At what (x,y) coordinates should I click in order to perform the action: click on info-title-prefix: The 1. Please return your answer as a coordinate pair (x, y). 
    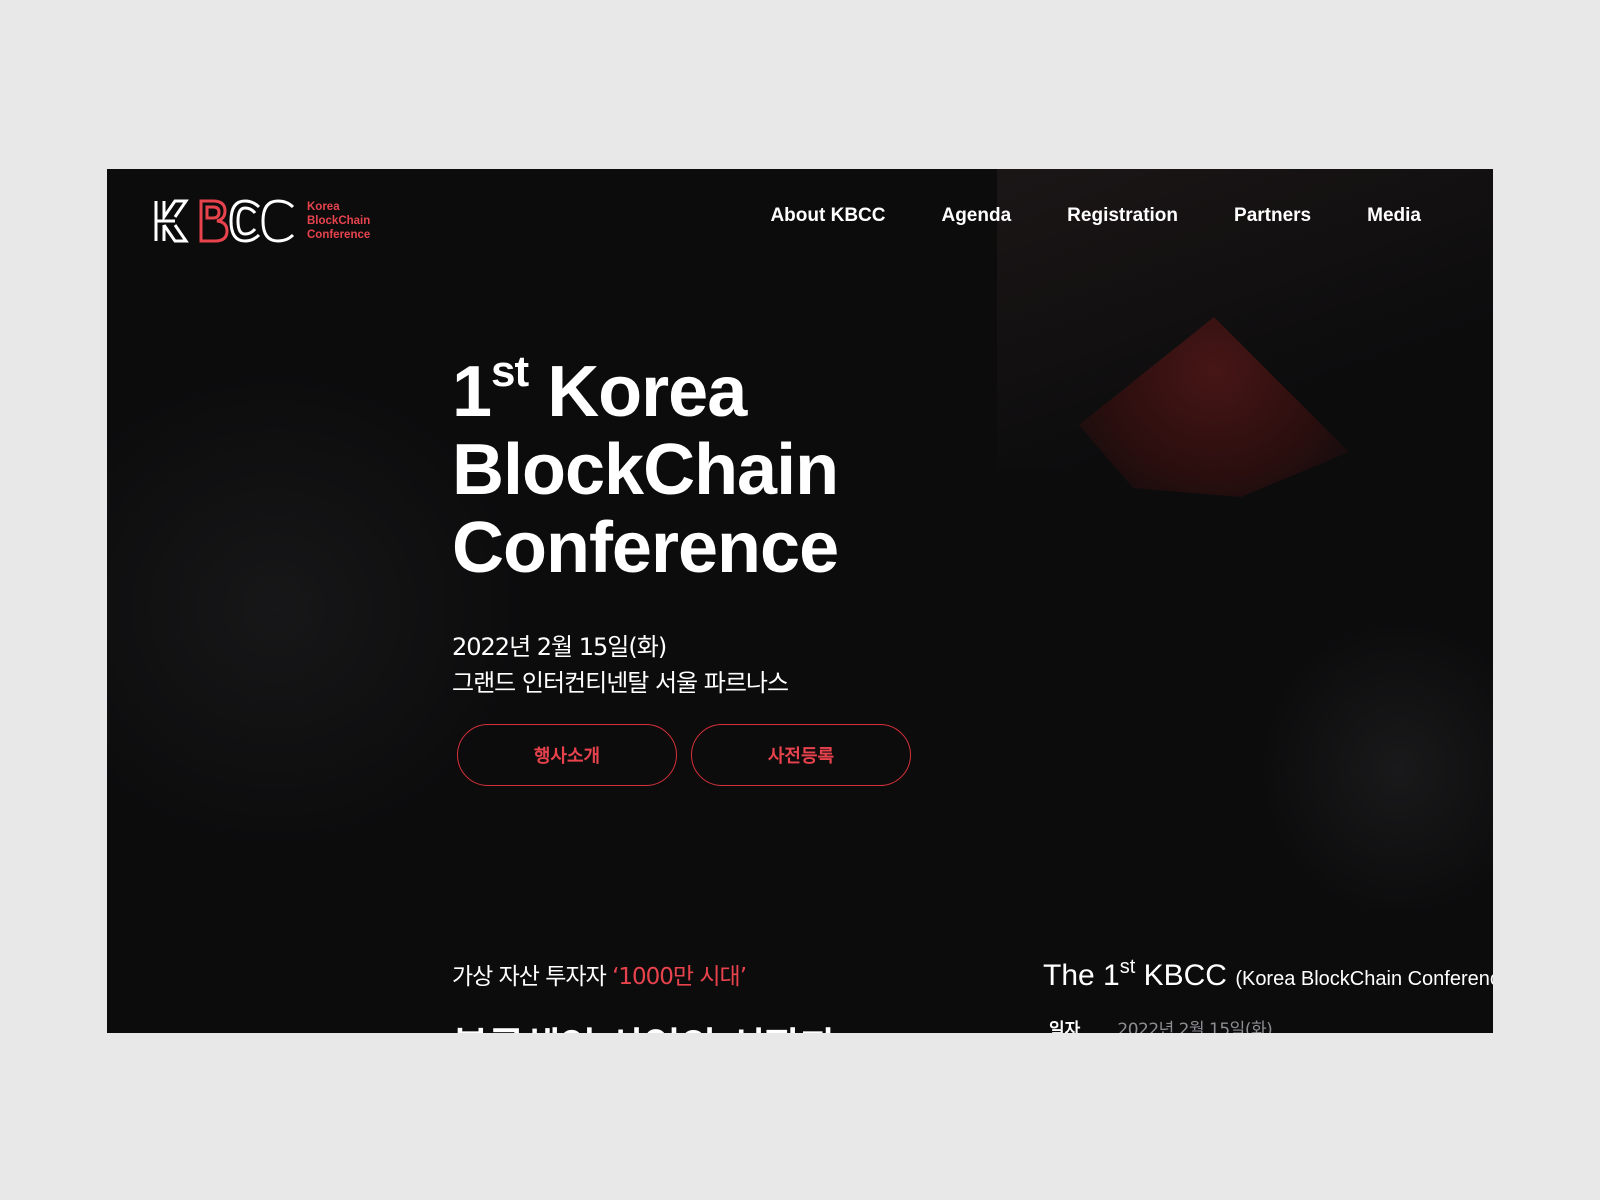
    Looking at the image, I should click on (1081, 975).